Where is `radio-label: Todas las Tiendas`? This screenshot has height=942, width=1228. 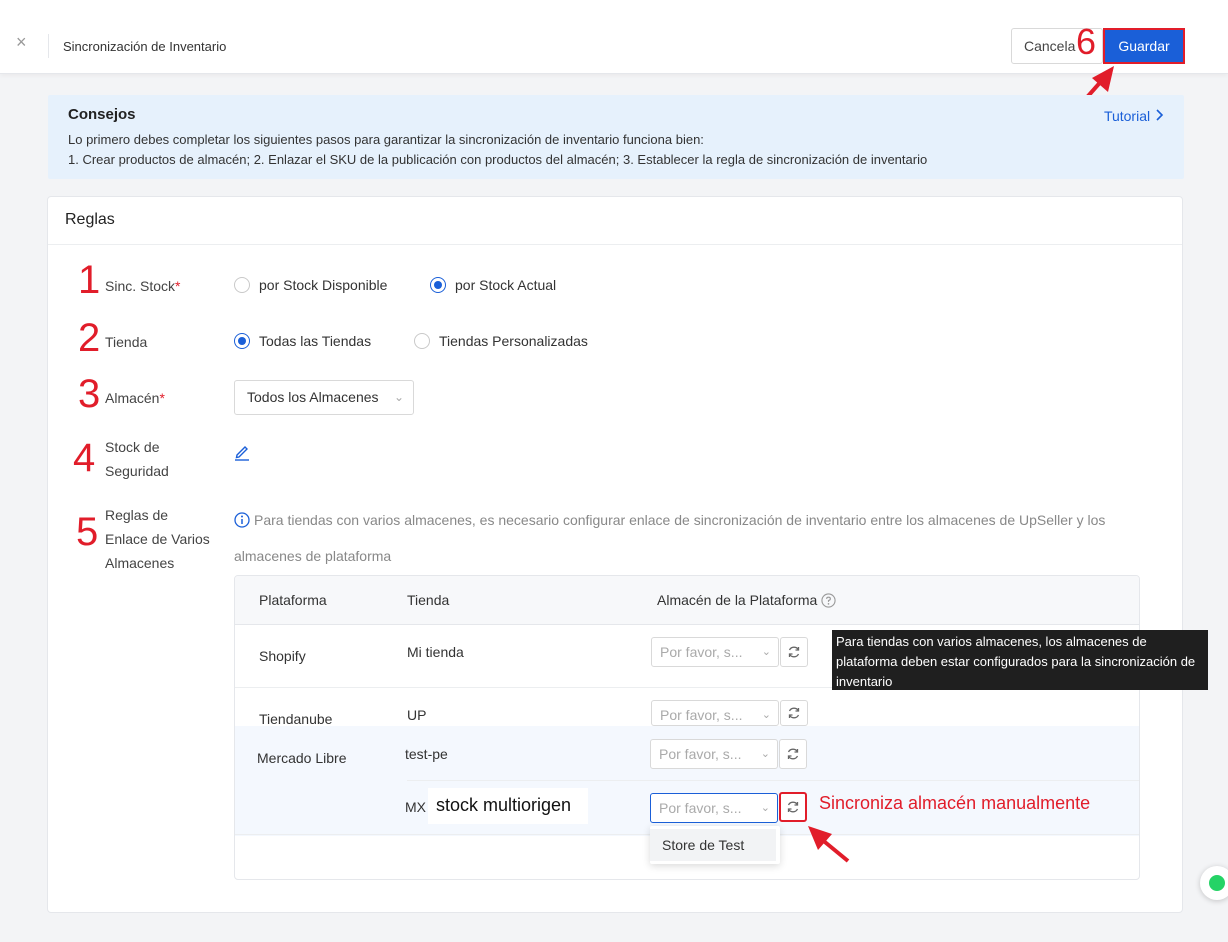 radio-label: Todas las Tiendas is located at coordinates (315, 341).